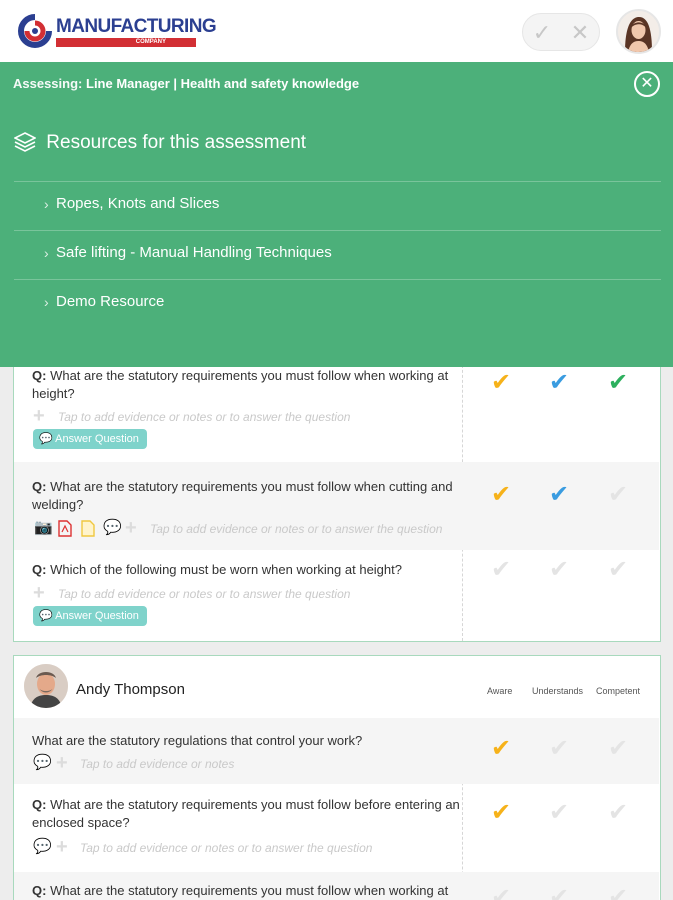 The width and height of the screenshot is (673, 900). What do you see at coordinates (110, 301) in the screenshot?
I see `resource-label: Demo Resource` at bounding box center [110, 301].